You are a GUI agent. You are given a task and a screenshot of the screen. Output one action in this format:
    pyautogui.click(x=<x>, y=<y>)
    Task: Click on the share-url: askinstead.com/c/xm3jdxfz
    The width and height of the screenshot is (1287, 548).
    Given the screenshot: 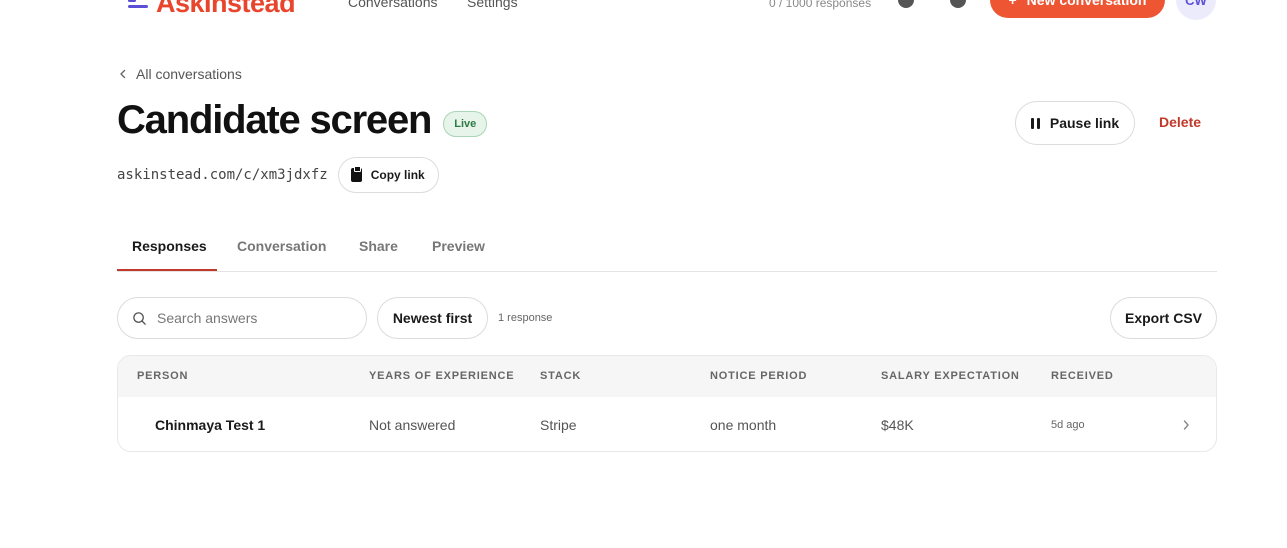 What is the action you would take?
    pyautogui.click(x=222, y=175)
    